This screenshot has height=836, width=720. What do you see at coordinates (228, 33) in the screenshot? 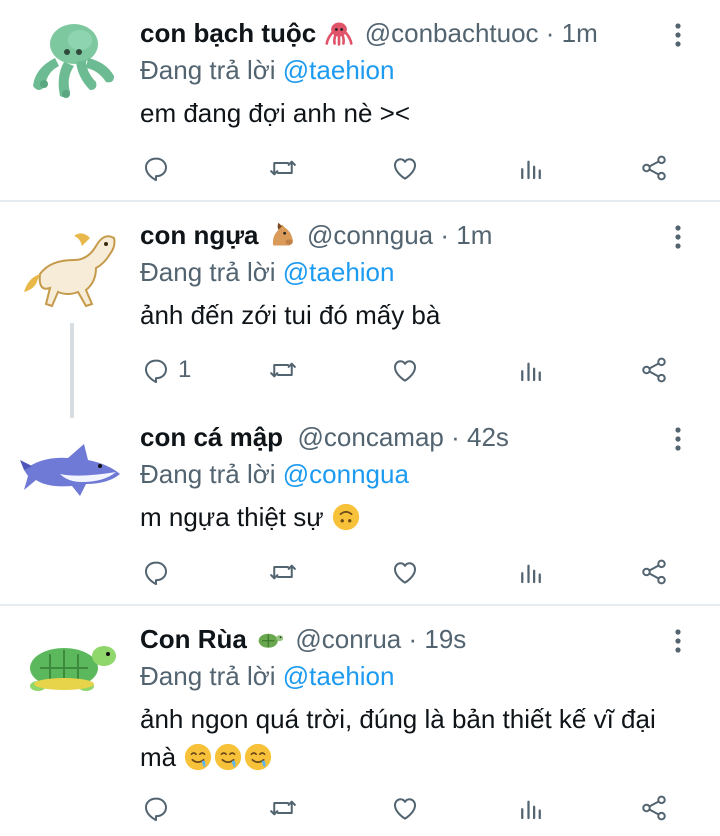
I see `display-name: con bạch tuộc` at bounding box center [228, 33].